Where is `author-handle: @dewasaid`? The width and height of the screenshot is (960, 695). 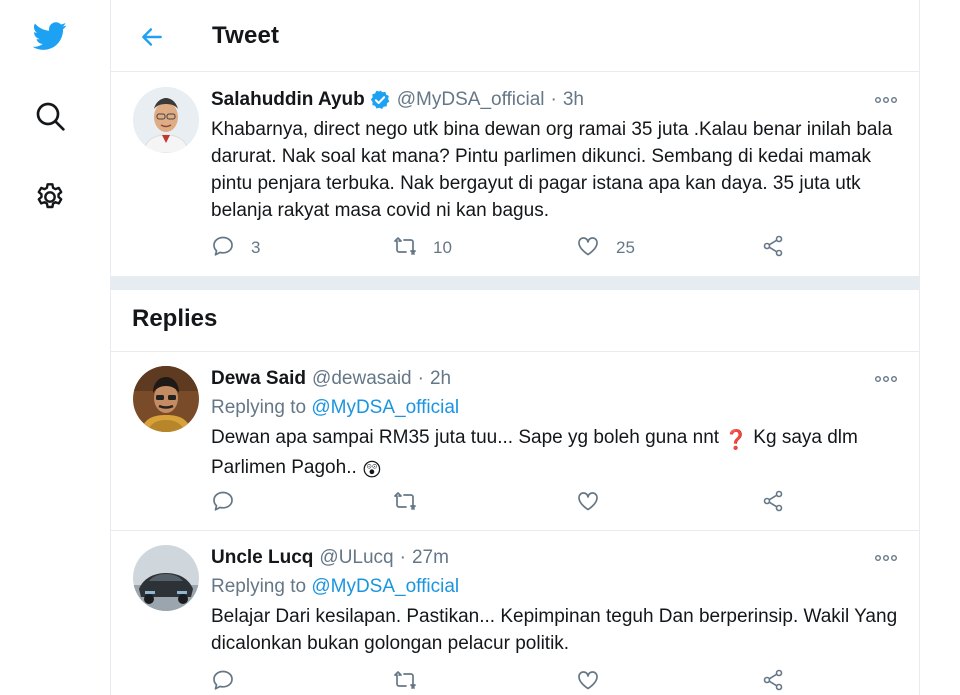
author-handle: @dewasaid is located at coordinates (362, 379).